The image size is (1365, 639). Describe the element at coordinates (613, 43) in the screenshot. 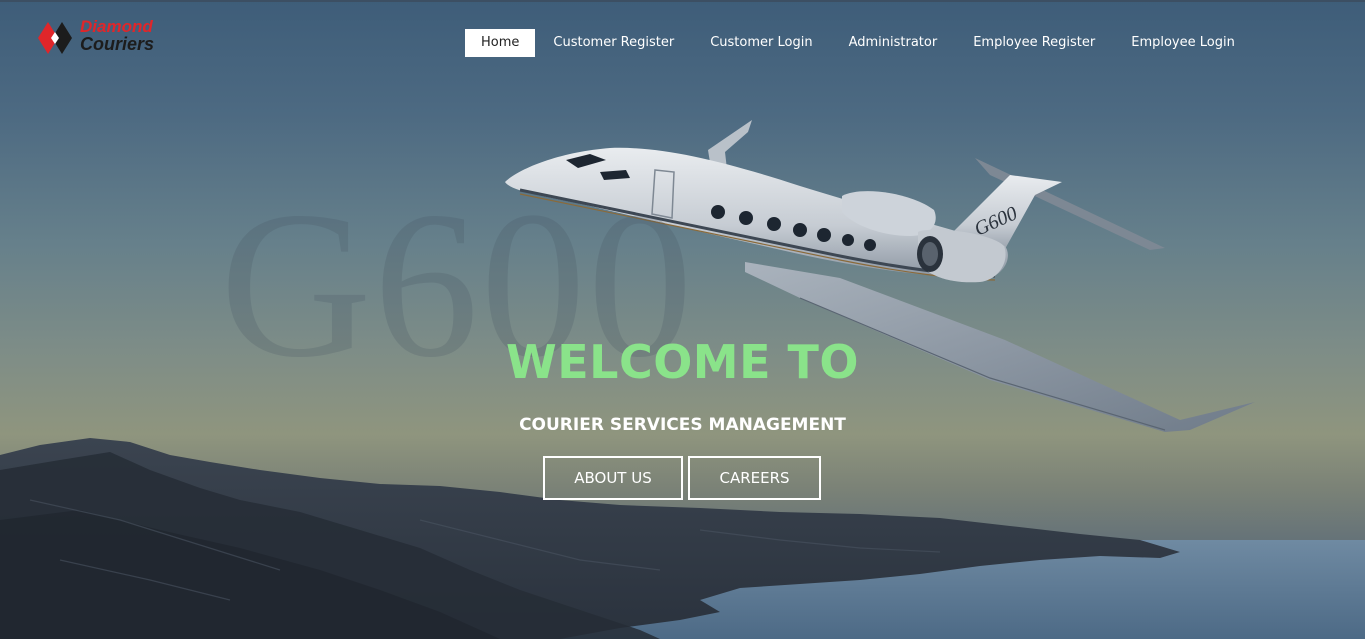

I see `nav-customer-register: Customer Register` at that location.